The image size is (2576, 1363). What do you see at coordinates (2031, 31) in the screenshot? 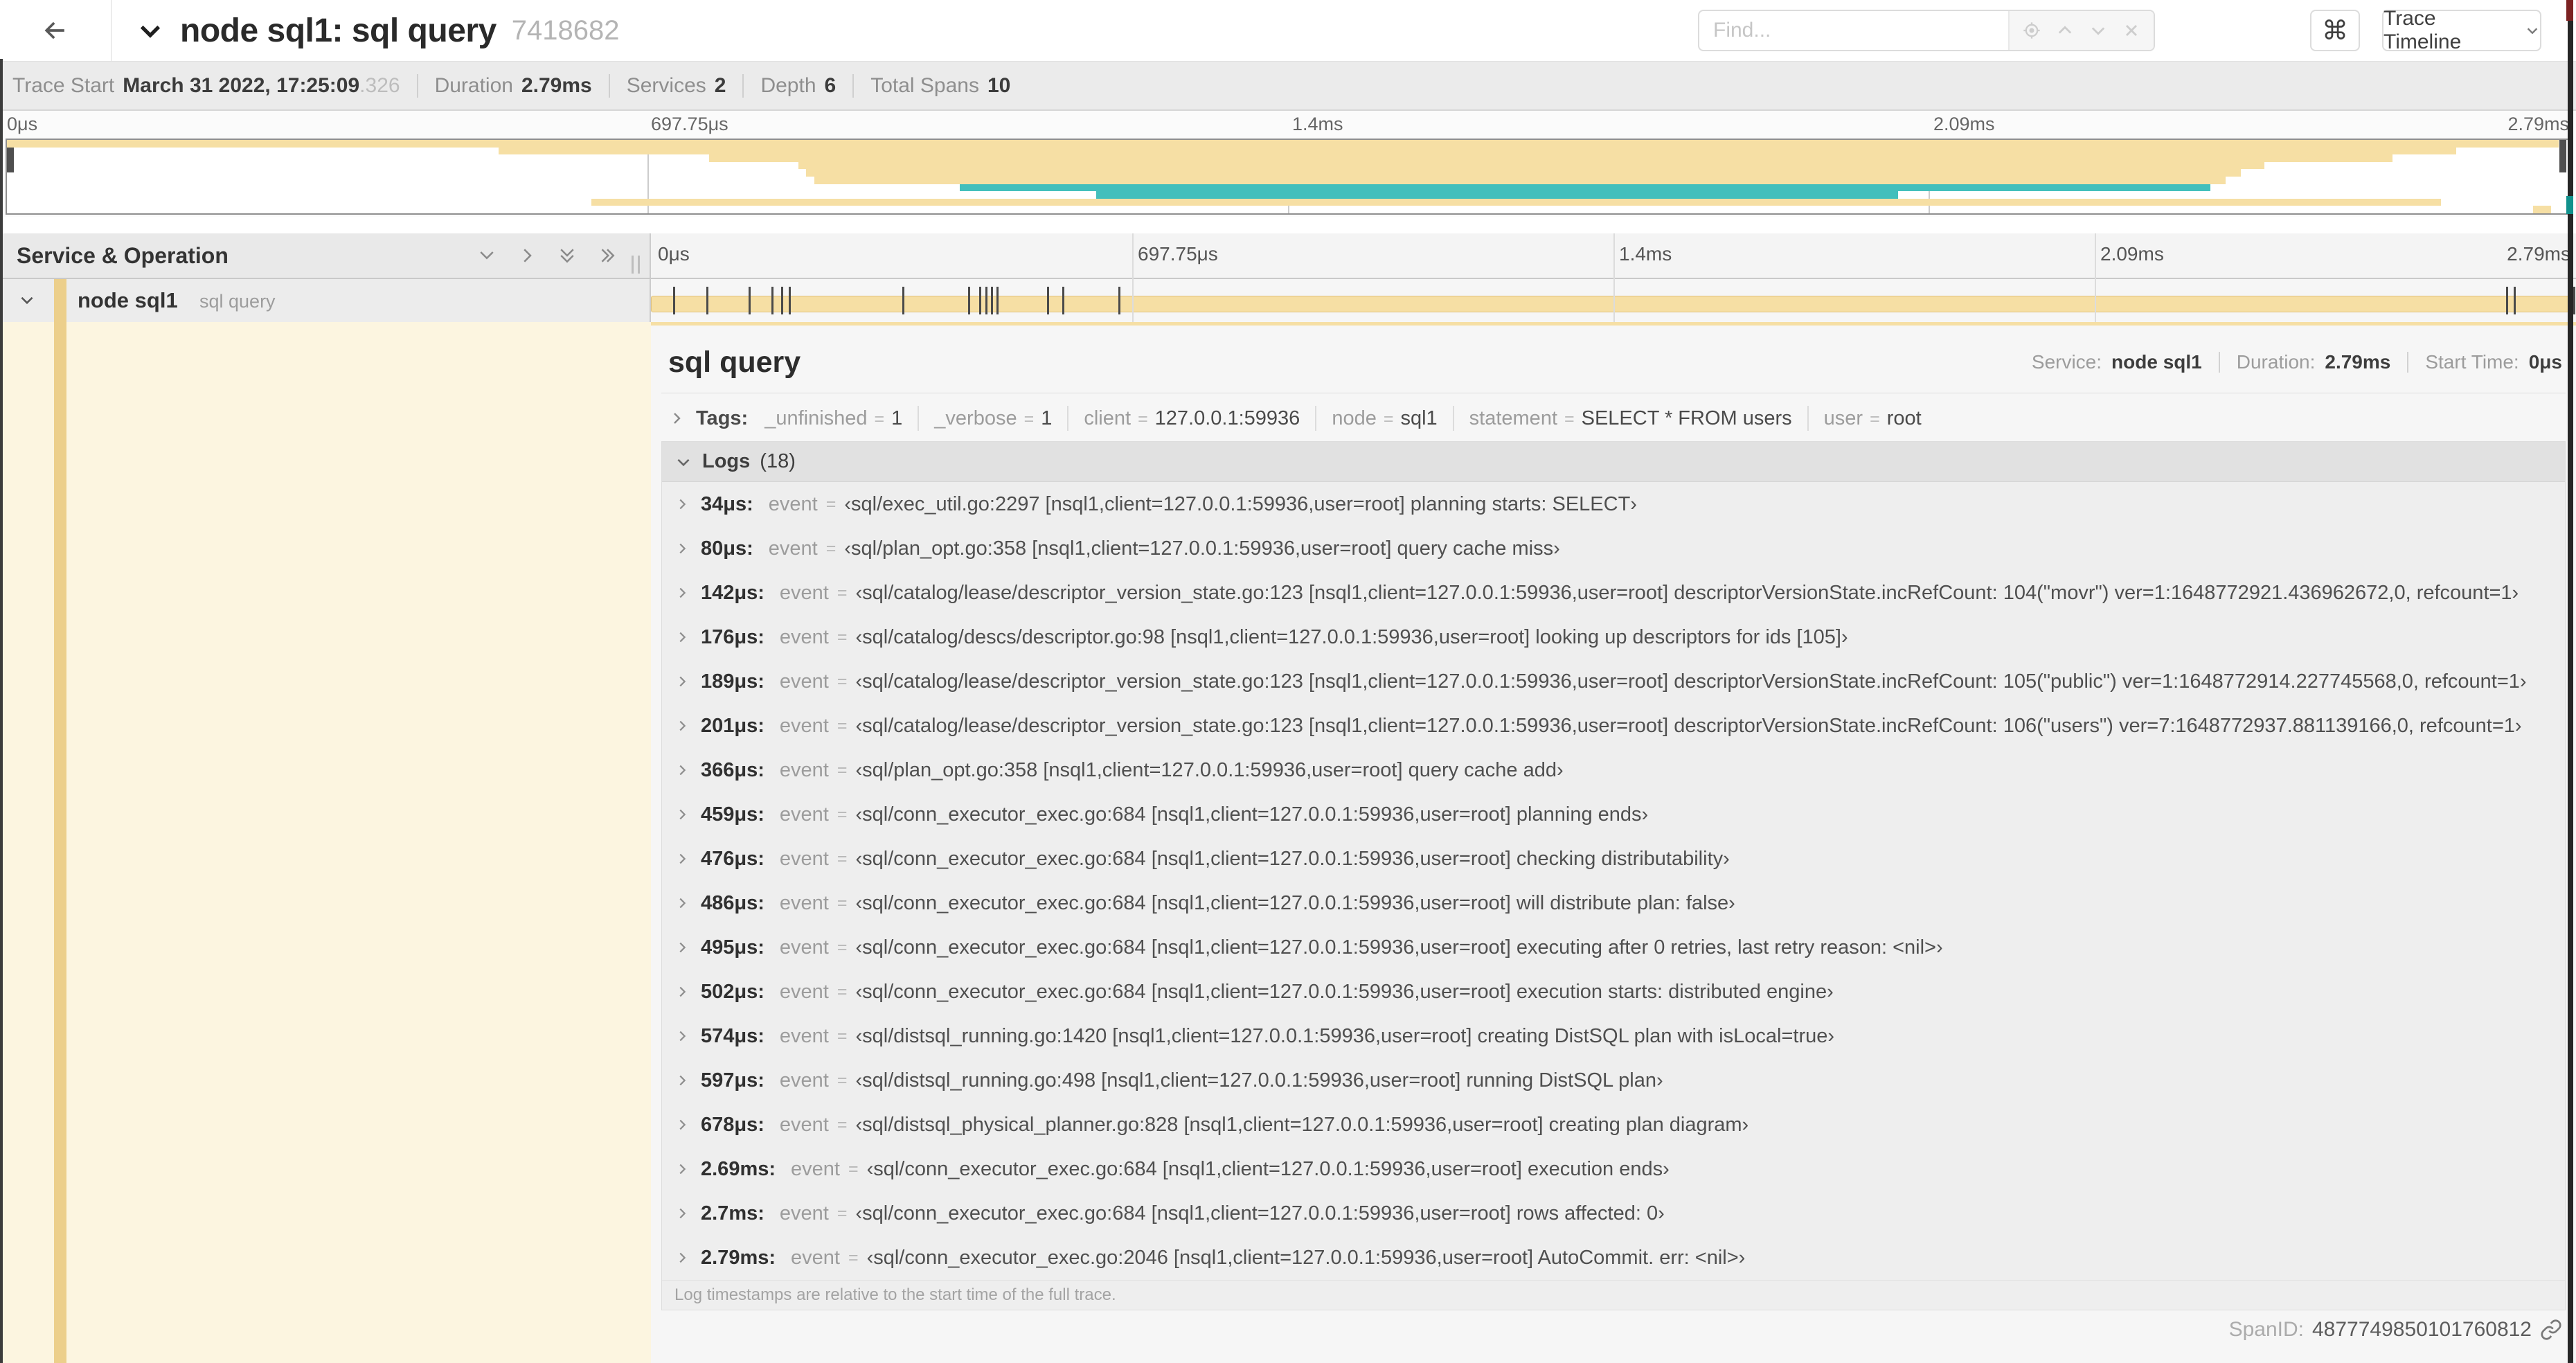
I see `locate-icon` at bounding box center [2031, 31].